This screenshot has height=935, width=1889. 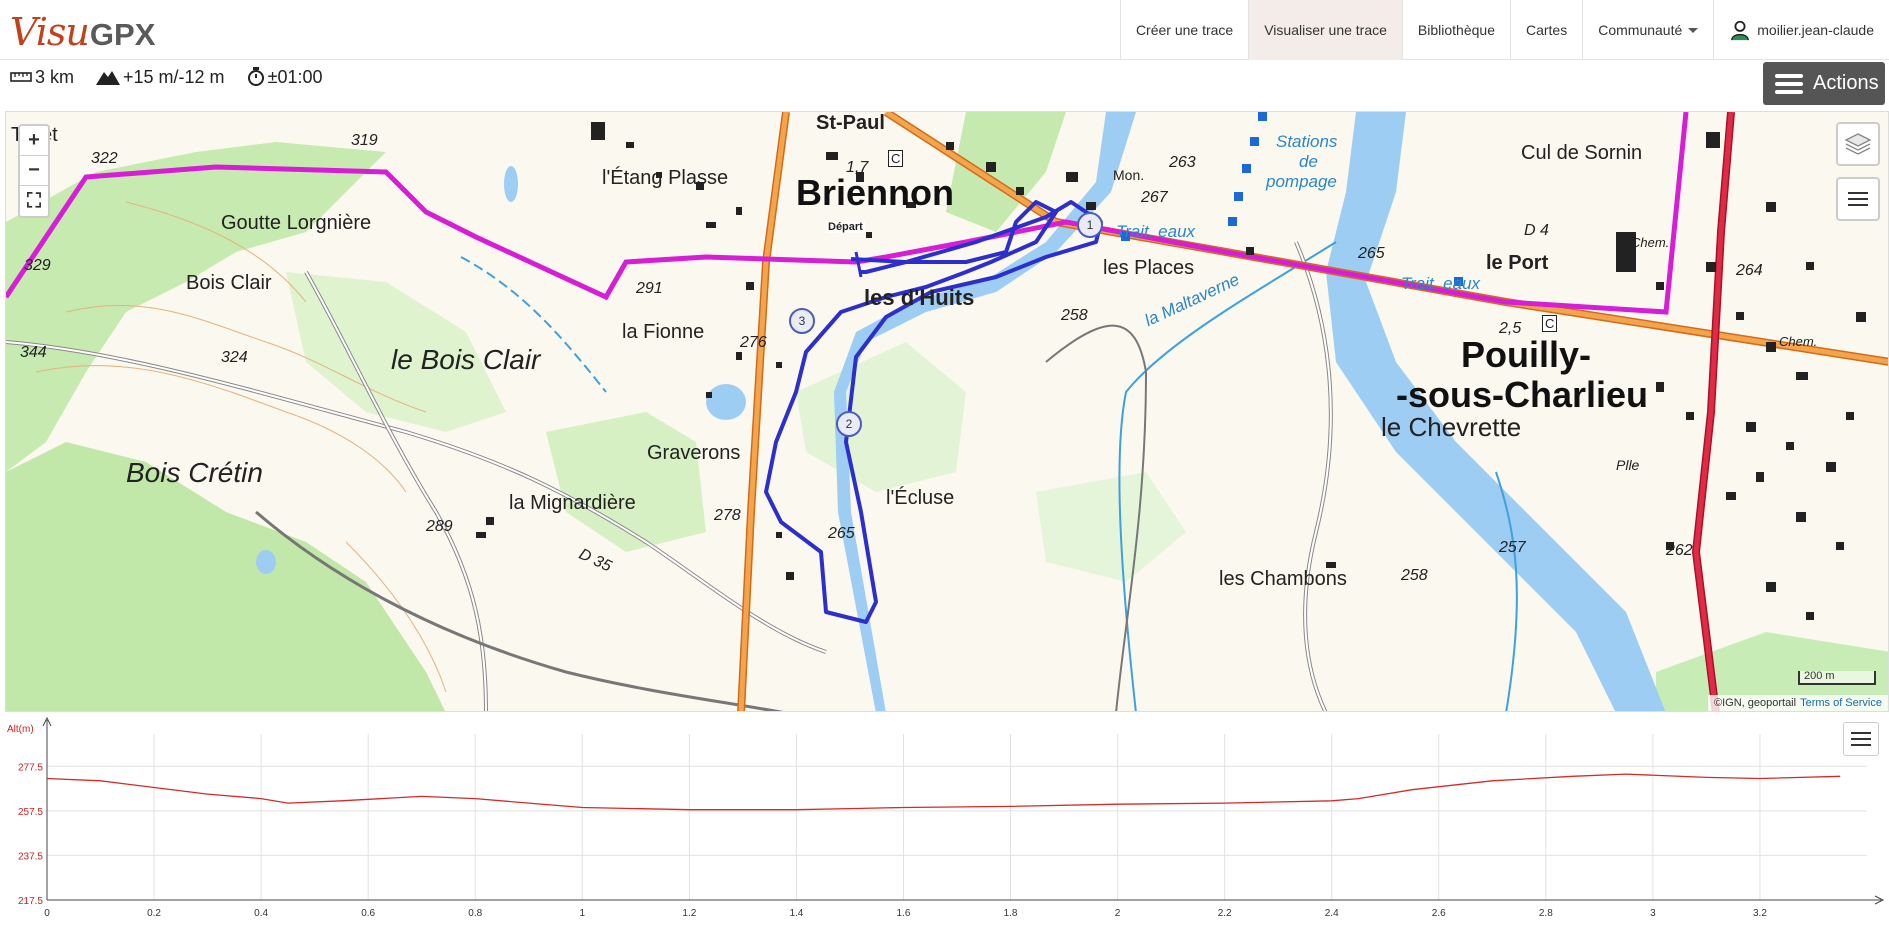 I want to click on alt-267: 267, so click(x=1154, y=197).